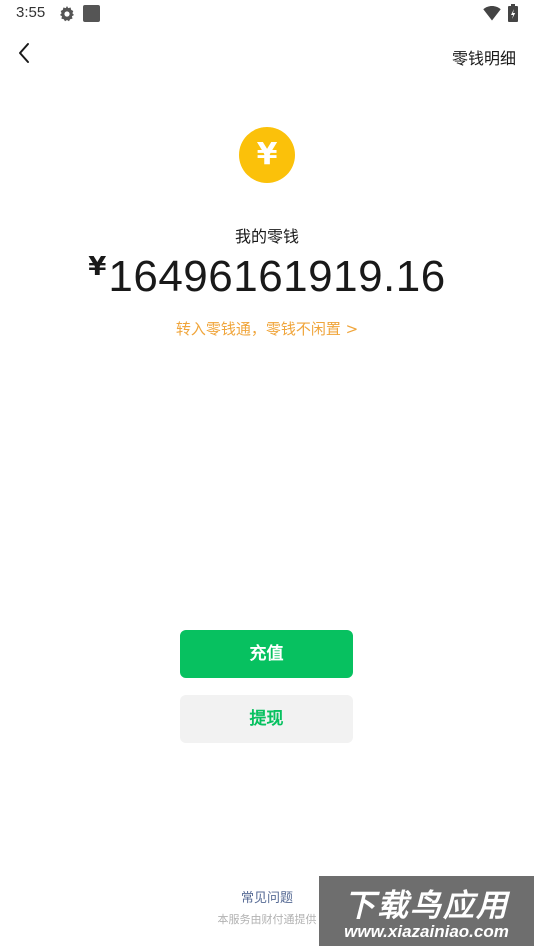  I want to click on back-button, so click(25, 53).